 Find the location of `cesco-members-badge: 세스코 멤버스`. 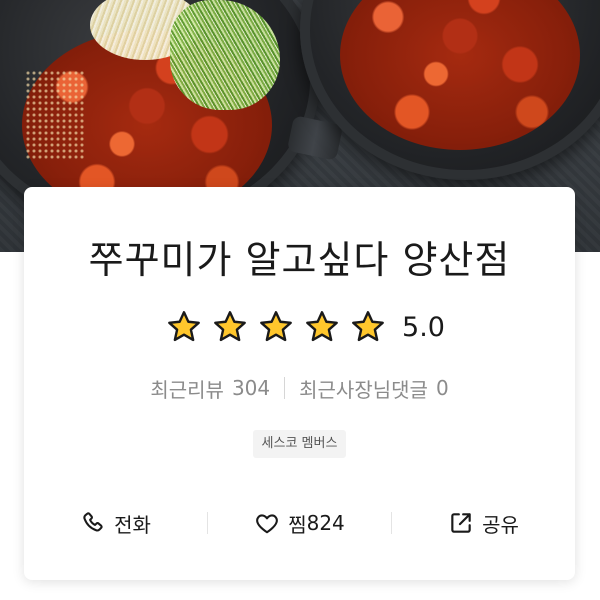

cesco-members-badge: 세스코 멤버스 is located at coordinates (299, 444).